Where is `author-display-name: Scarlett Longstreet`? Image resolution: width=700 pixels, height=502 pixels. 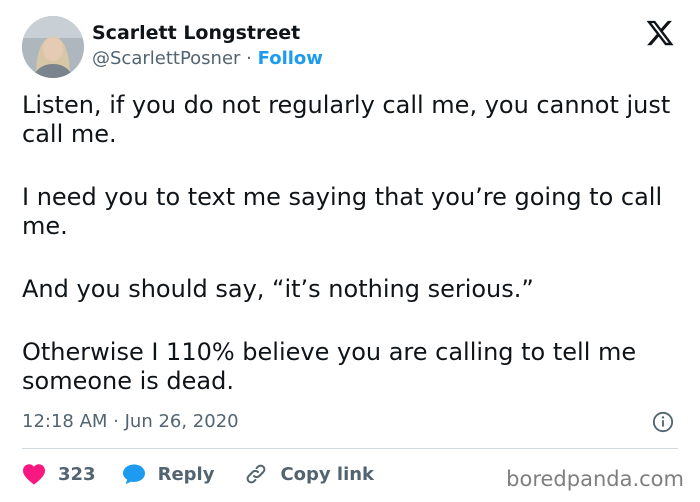
author-display-name: Scarlett Longstreet is located at coordinates (196, 33).